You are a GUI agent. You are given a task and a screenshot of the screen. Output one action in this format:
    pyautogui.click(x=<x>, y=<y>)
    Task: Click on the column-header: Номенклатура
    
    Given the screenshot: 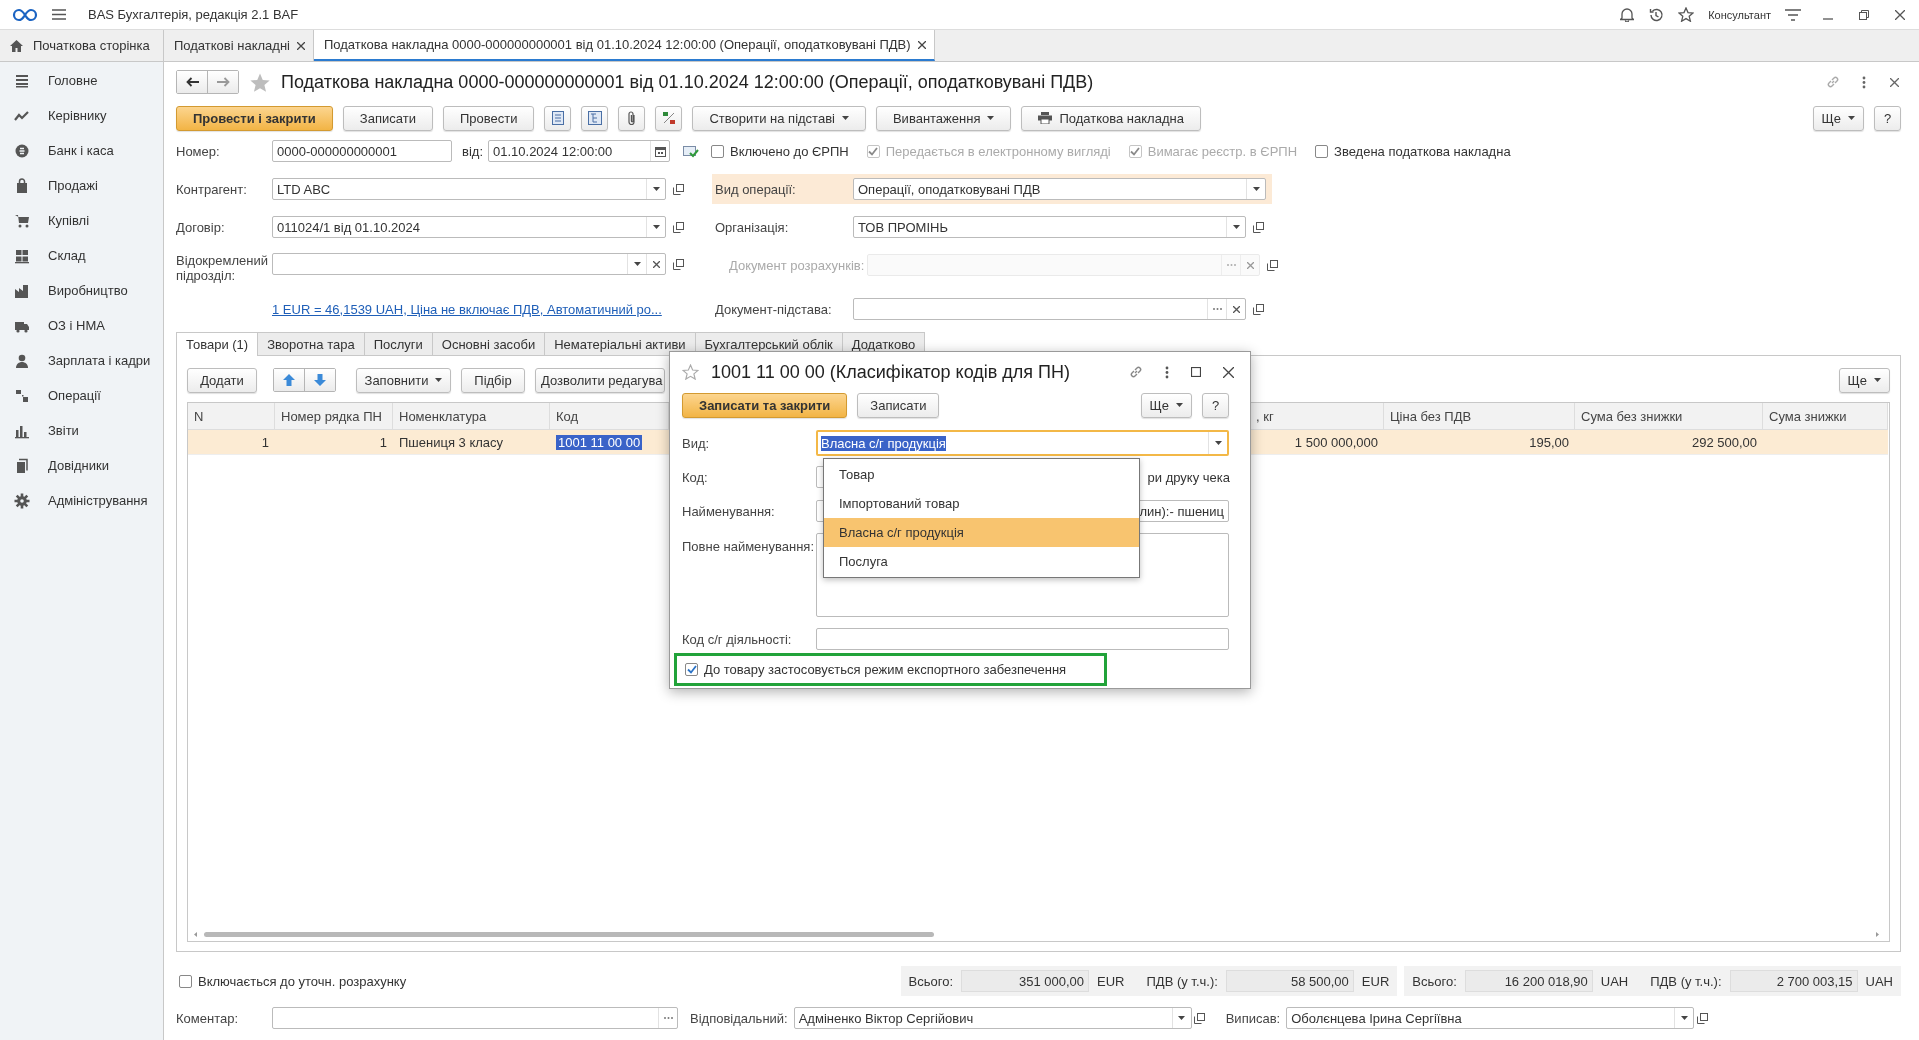 What is the action you would take?
    pyautogui.click(x=471, y=416)
    